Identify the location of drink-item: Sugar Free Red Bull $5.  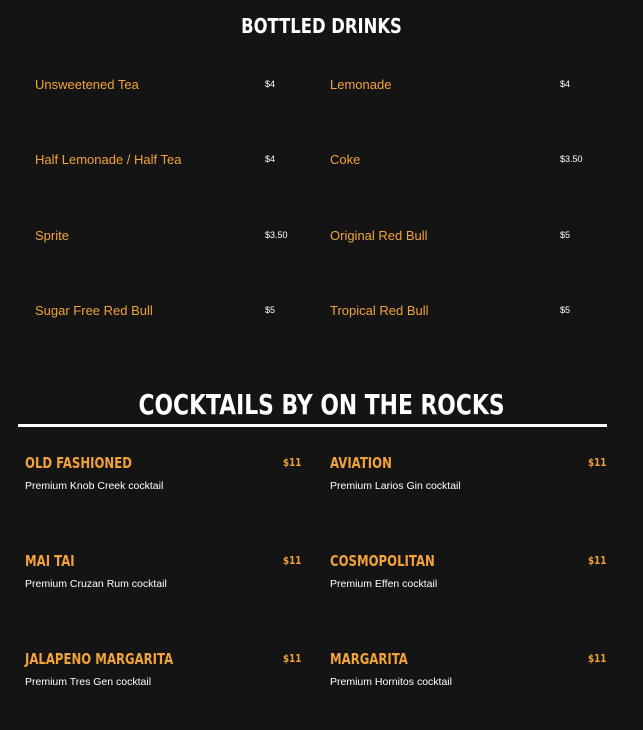
(175, 313).